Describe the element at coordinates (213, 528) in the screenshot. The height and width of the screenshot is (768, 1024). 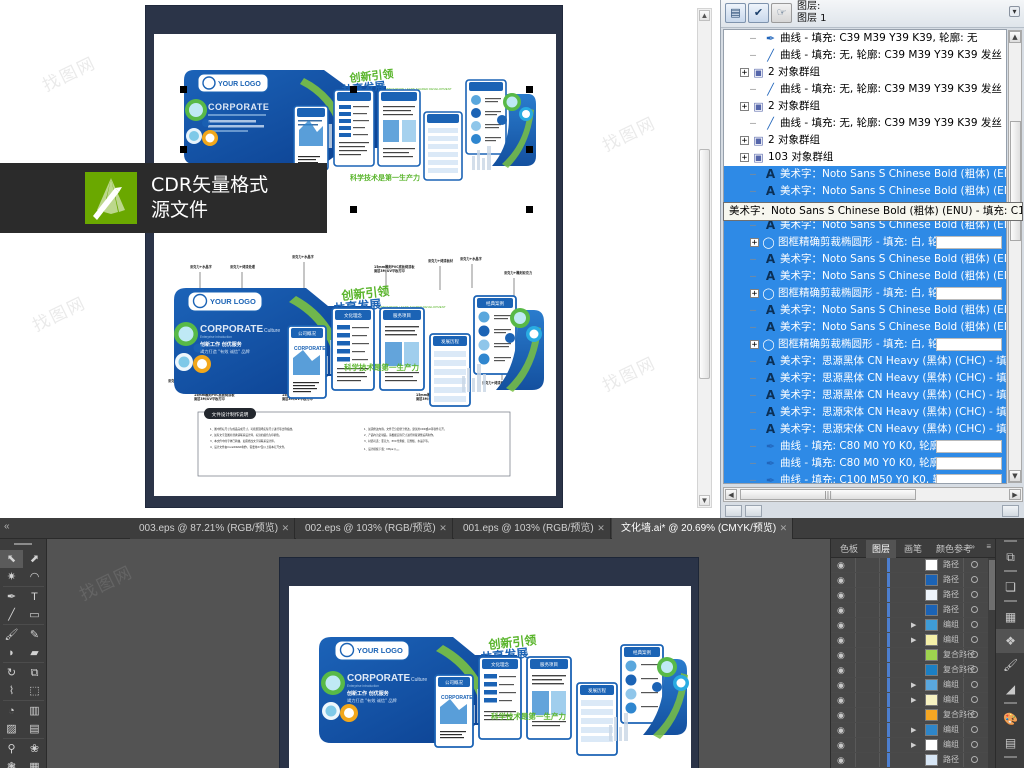
I see `document-tab: 003.eps @ 87.21% (RGB/预览) ✕` at that location.